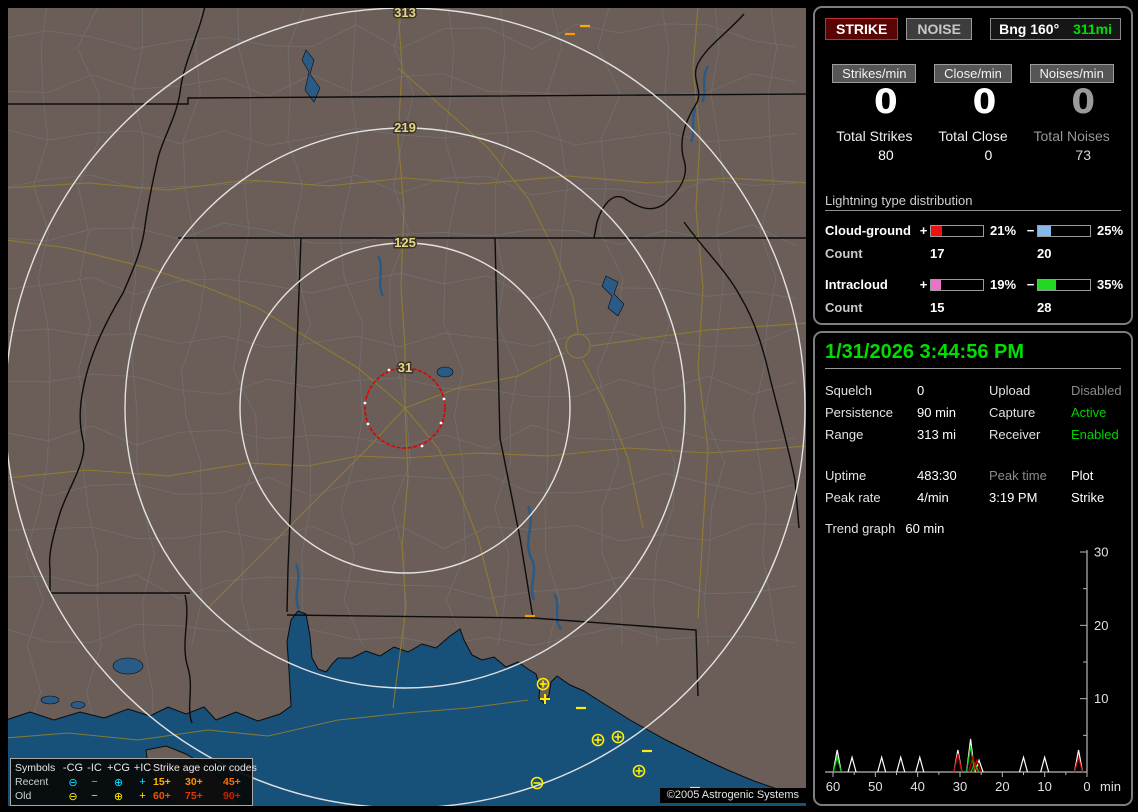  I want to click on cloud-ground-row: Cloud-ground + 21% − 25%, so click(974, 231).